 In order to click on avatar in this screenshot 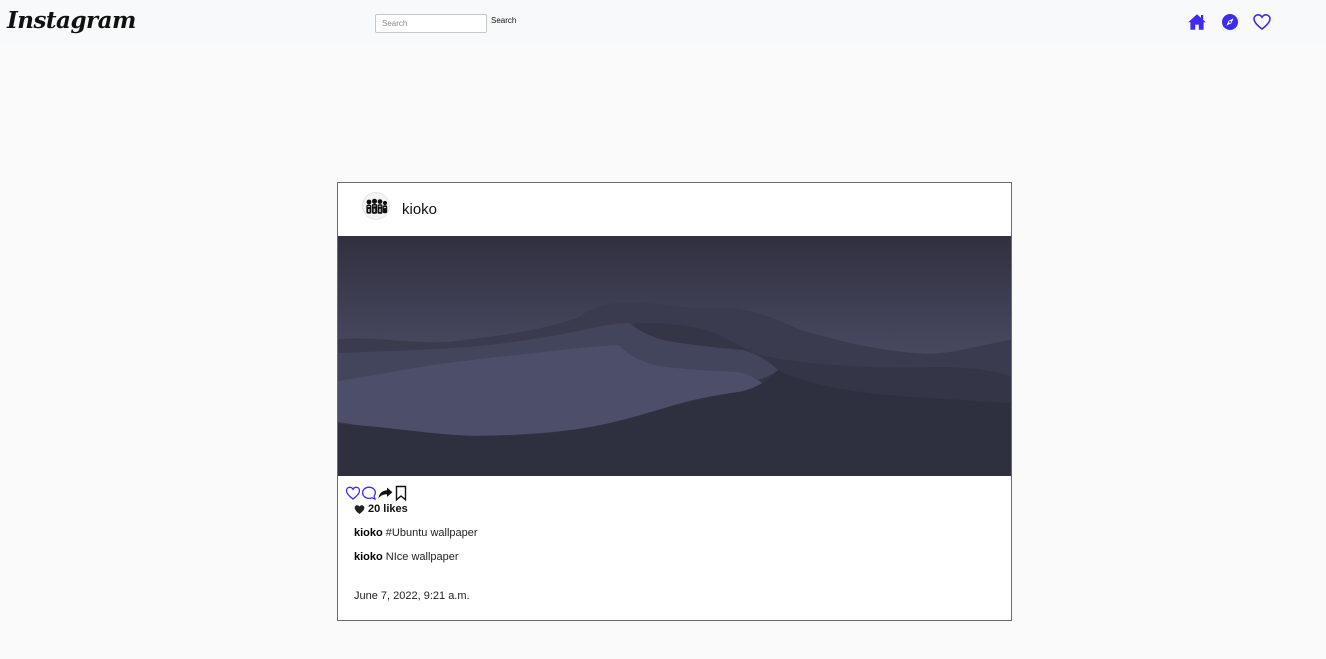, I will do `click(376, 206)`.